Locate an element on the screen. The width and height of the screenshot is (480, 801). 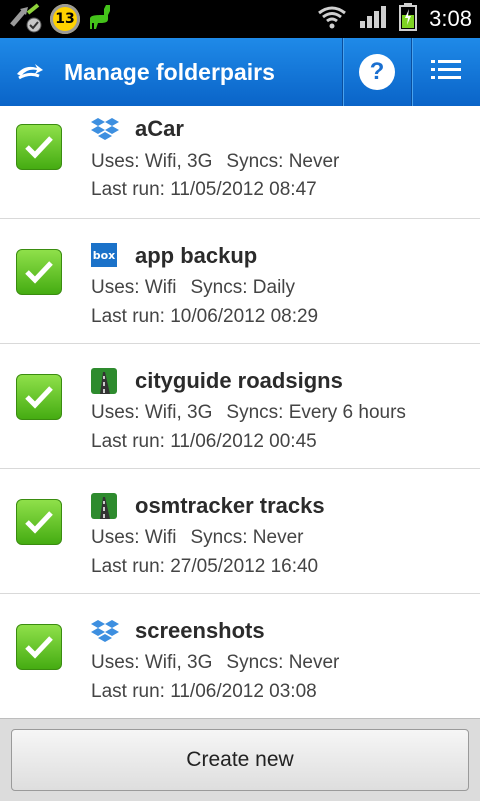
folderpair-info: Uses: Wifi Syncs: Never is located at coordinates (197, 538).